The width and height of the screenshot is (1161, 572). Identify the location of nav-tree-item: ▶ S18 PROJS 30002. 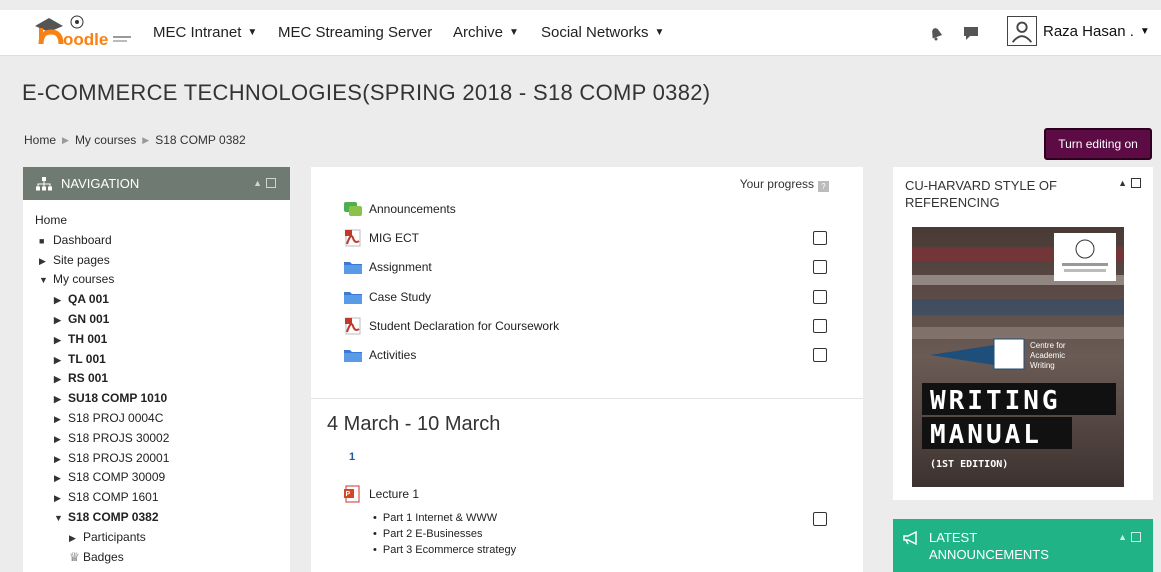
(111, 438).